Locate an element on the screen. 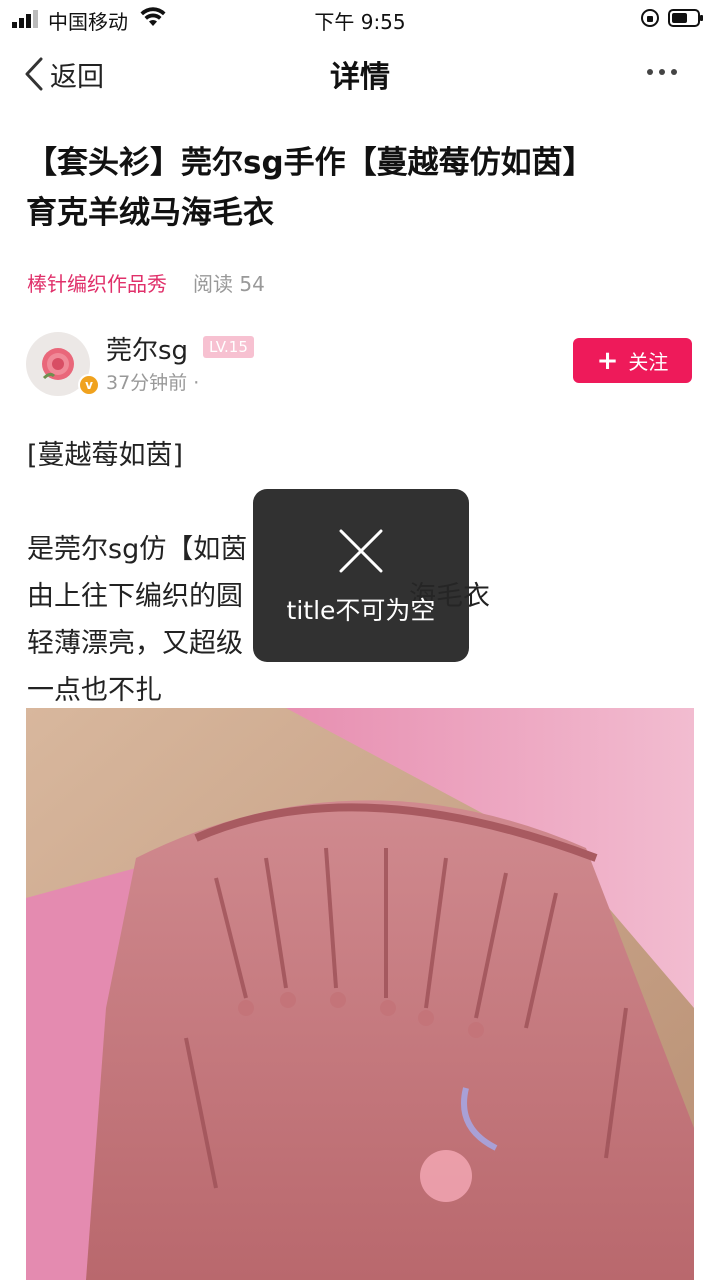 The width and height of the screenshot is (720, 1280). author-name: 莞尔sg is located at coordinates (147, 348).